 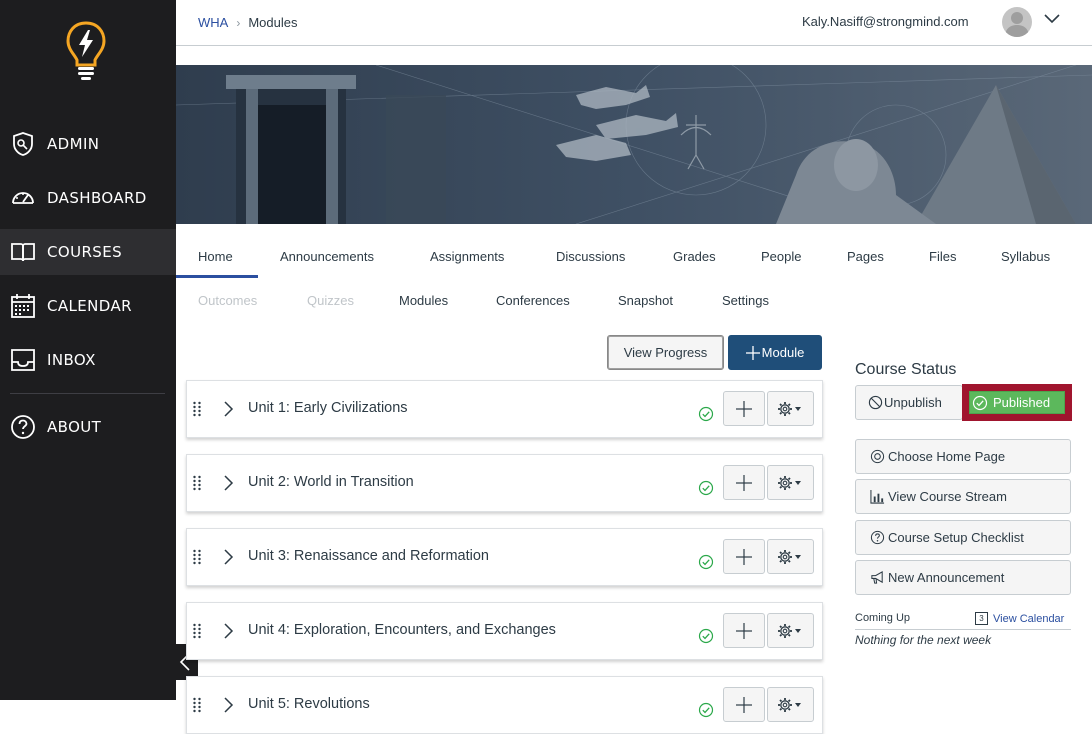 What do you see at coordinates (865, 256) in the screenshot?
I see `tab-pages: Pages` at bounding box center [865, 256].